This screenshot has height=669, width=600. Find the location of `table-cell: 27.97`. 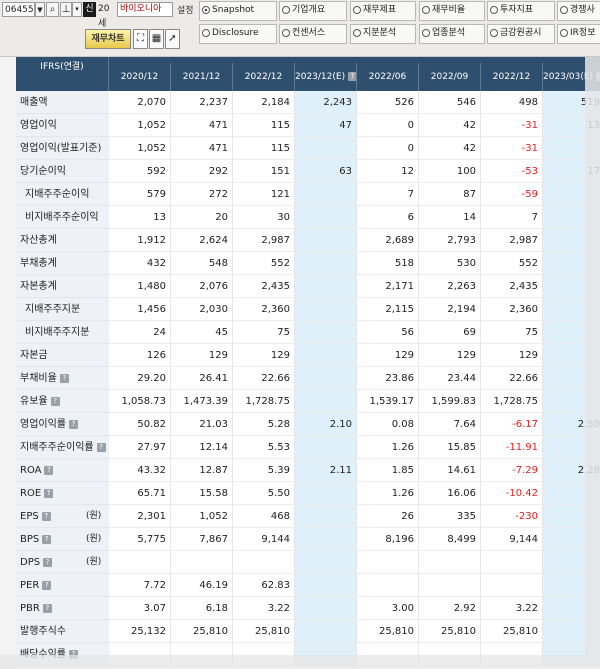

table-cell: 27.97 is located at coordinates (140, 447).